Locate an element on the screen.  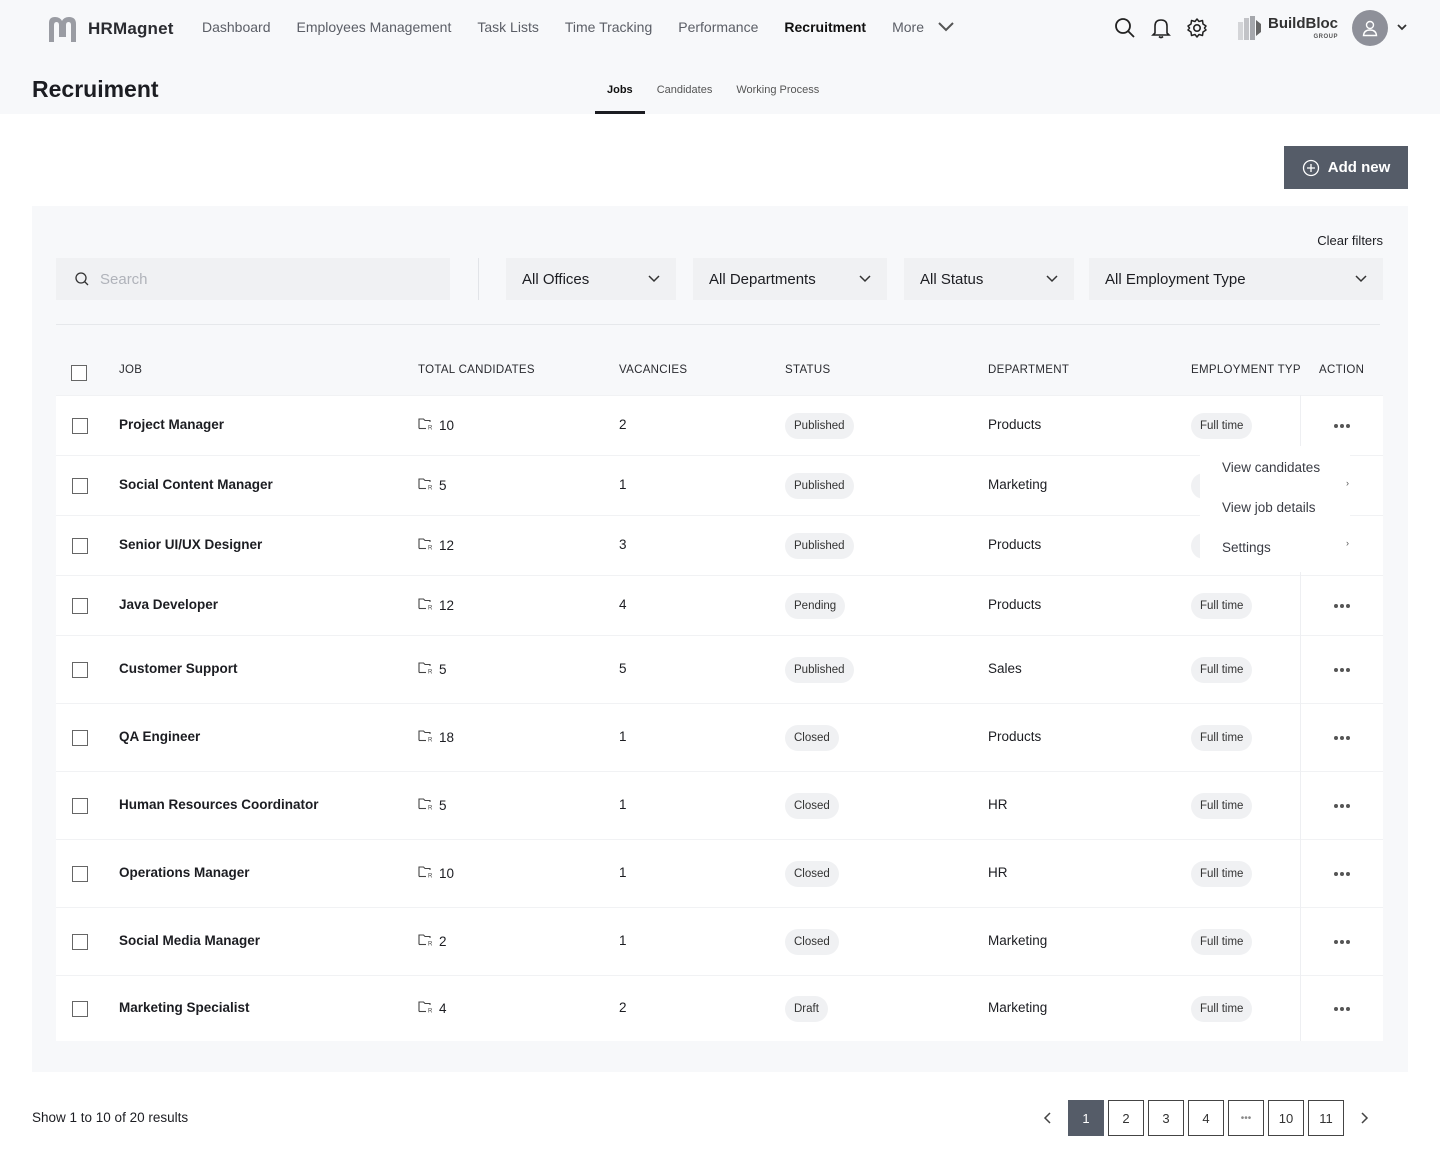
app-logo: HRMagnet is located at coordinates (110, 29).